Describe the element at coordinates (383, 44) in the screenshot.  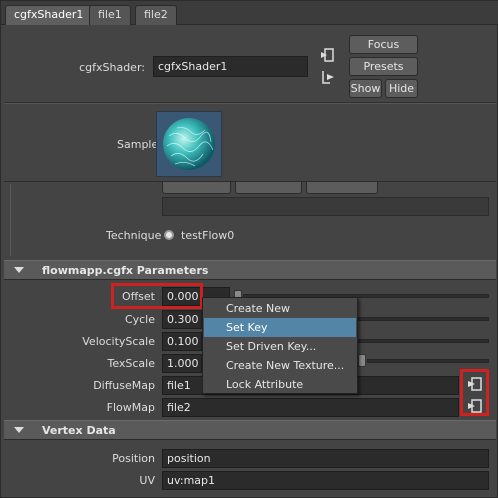
I see `focus-button: Focus` at that location.